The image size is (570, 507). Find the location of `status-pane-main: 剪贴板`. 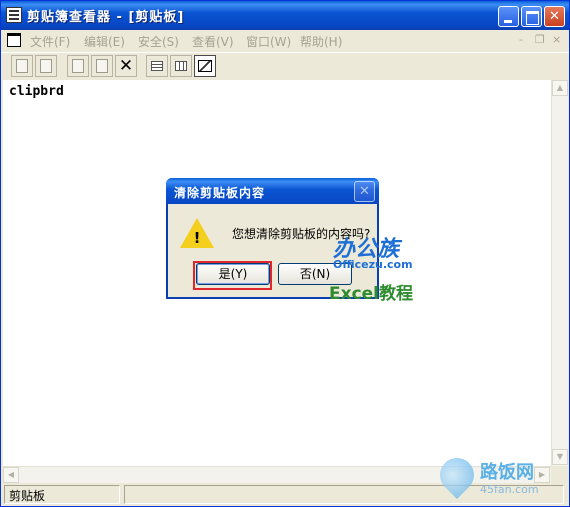

status-pane-main: 剪贴板 is located at coordinates (62, 494).